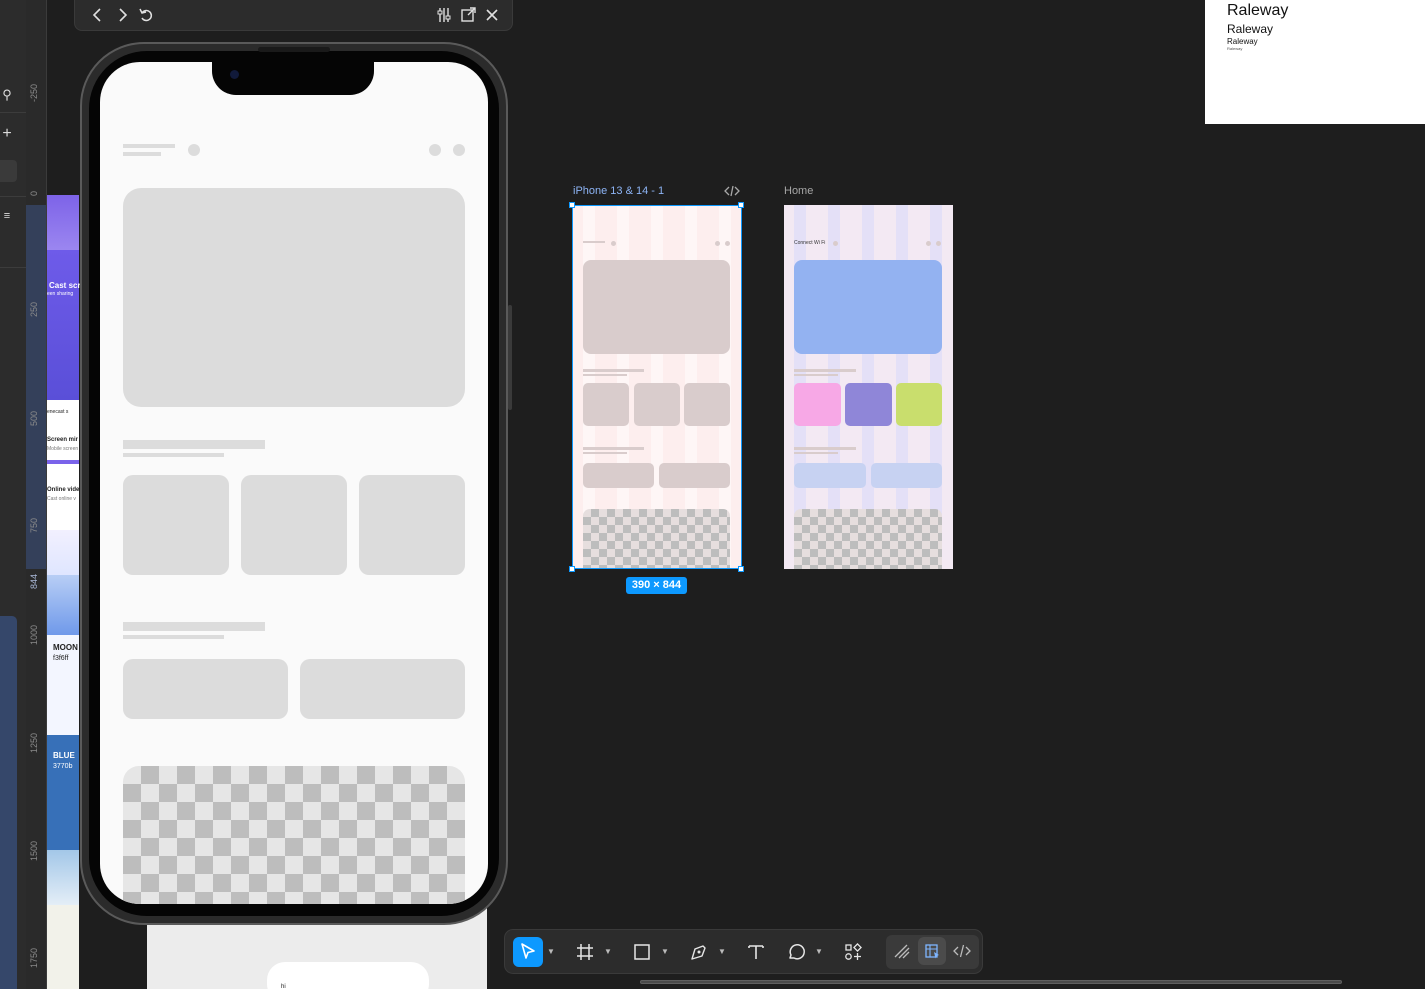 Image resolution: width=1425 pixels, height=989 pixels. I want to click on chevron-right-icon, so click(123, 15).